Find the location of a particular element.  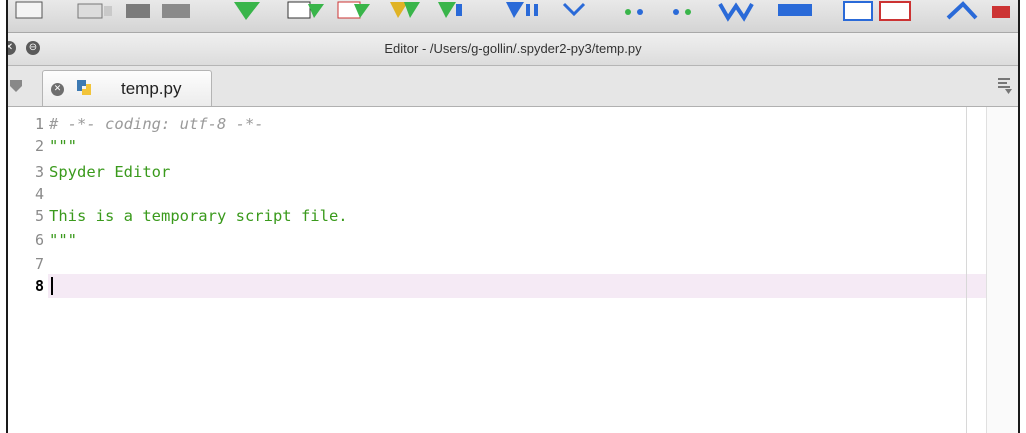

new-file-icon is located at coordinates (29, 10).